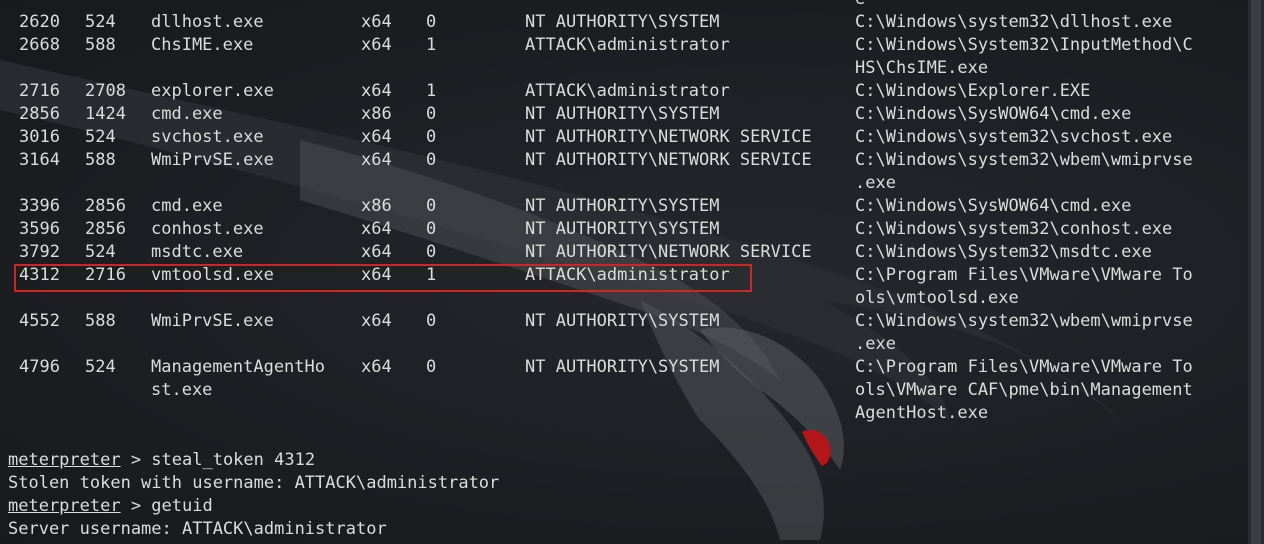 Image resolution: width=1264 pixels, height=544 pixels. Describe the element at coordinates (212, 91) in the screenshot. I see `process-name-cell: explorer.exe` at that location.